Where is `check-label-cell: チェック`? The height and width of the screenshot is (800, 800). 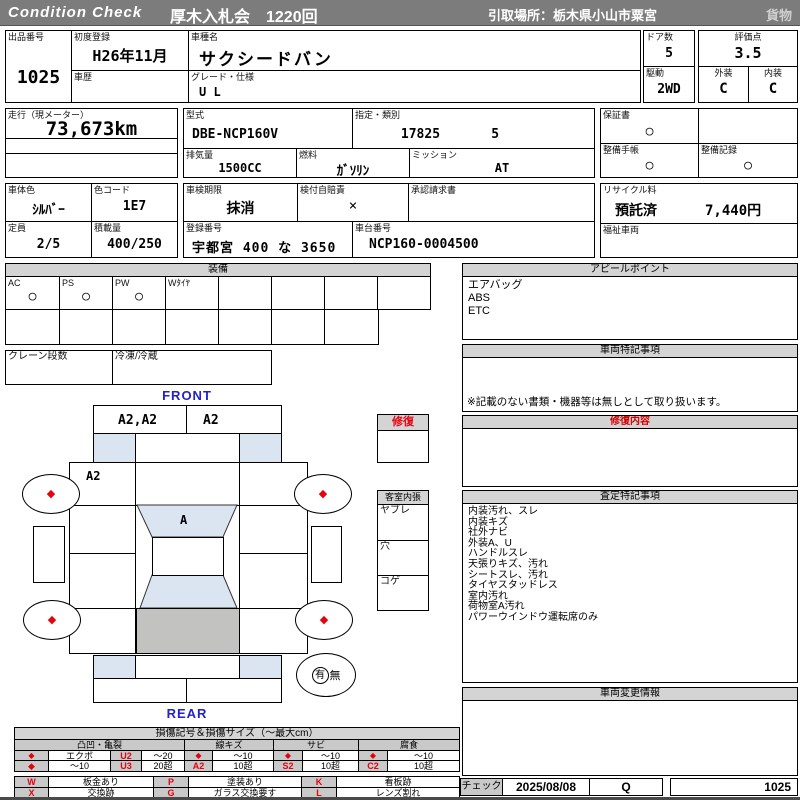
check-label-cell: チェック is located at coordinates (481, 787).